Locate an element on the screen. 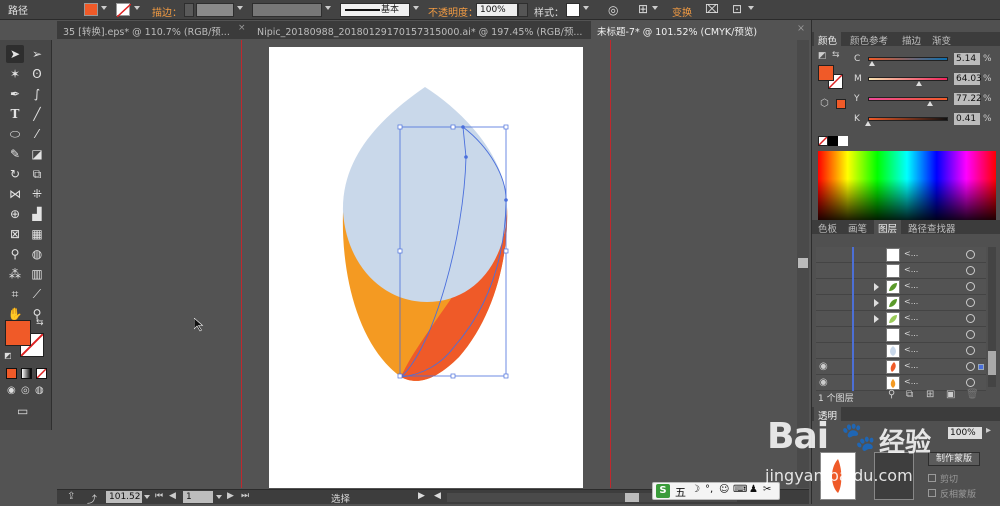  transparency-opacity-field: 100% is located at coordinates (965, 433).